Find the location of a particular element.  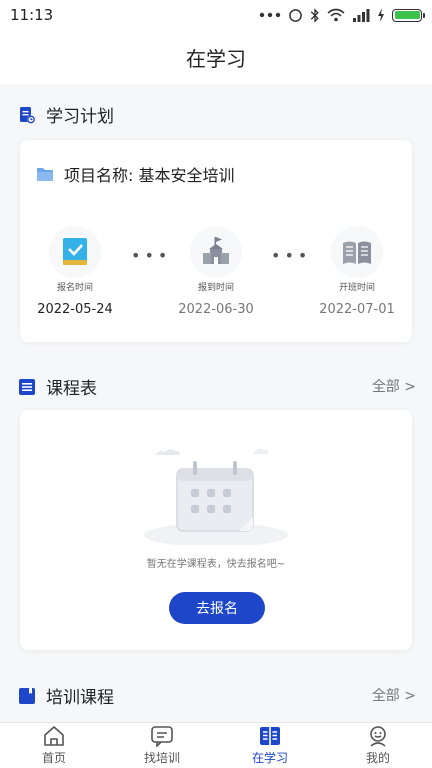

training-course-icon is located at coordinates (27, 695).